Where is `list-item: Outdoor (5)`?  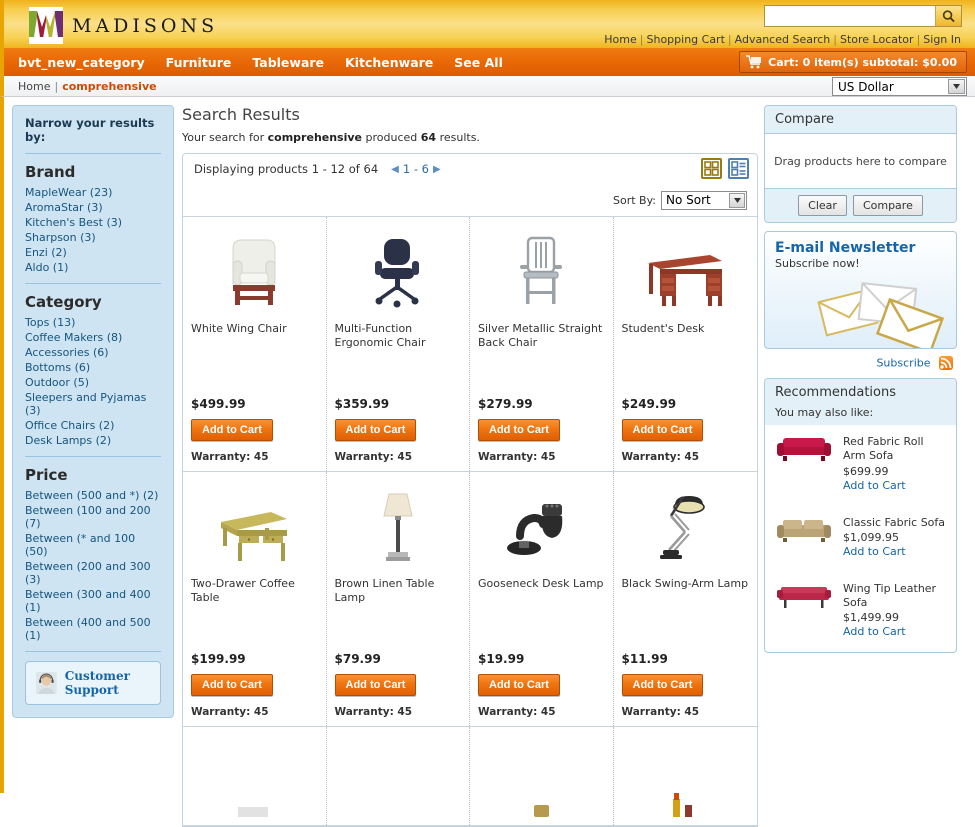 list-item: Outdoor (5) is located at coordinates (93, 382).